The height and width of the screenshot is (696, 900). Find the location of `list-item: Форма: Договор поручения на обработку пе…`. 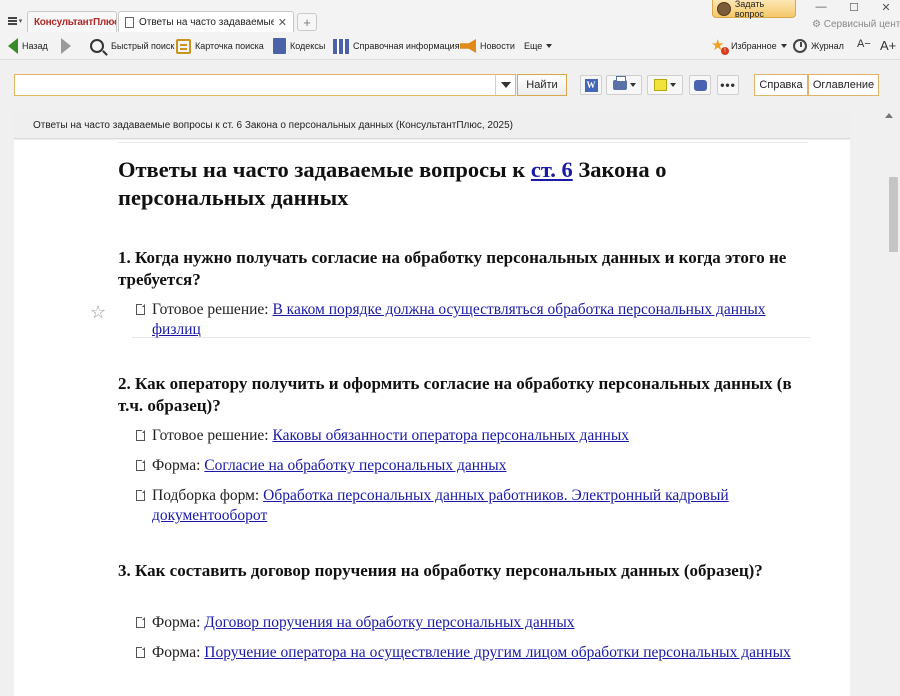

list-item: Форма: Договор поручения на обработку пе… is located at coordinates (476, 623).